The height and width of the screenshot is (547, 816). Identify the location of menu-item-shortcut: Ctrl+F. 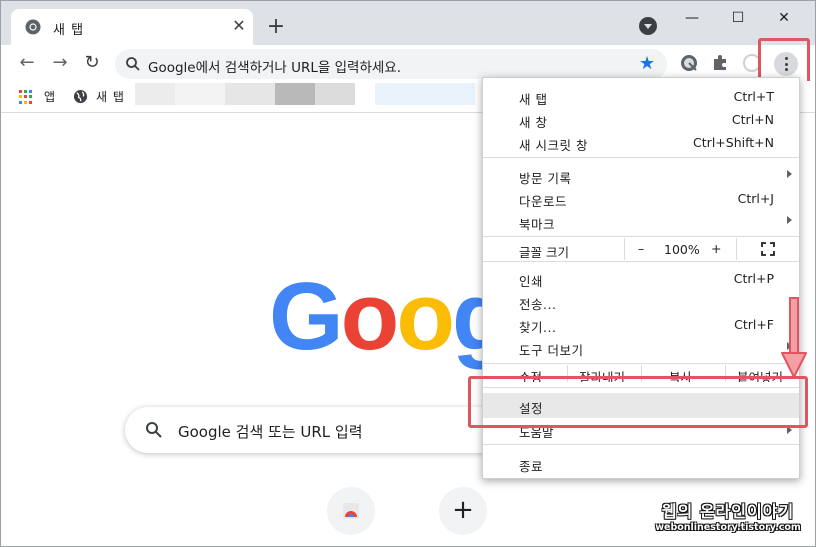
(754, 324).